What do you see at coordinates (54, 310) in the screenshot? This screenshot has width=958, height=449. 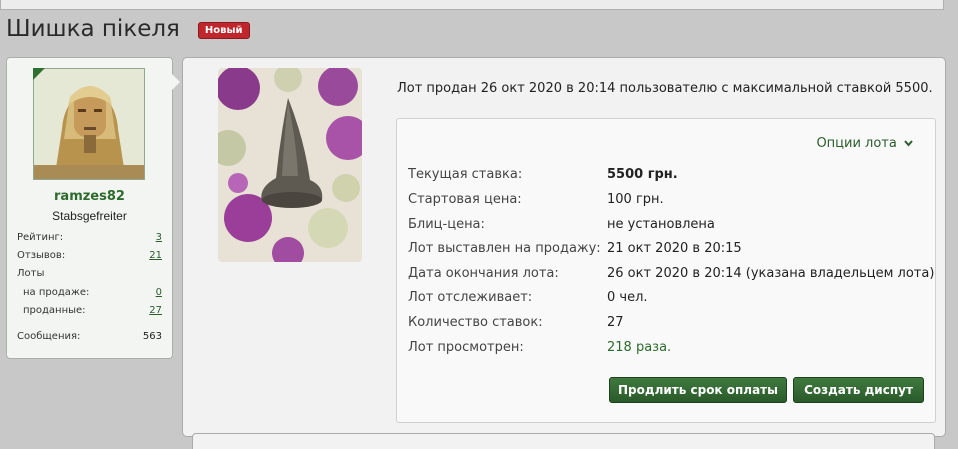 I see `stat-label: проданные:` at bounding box center [54, 310].